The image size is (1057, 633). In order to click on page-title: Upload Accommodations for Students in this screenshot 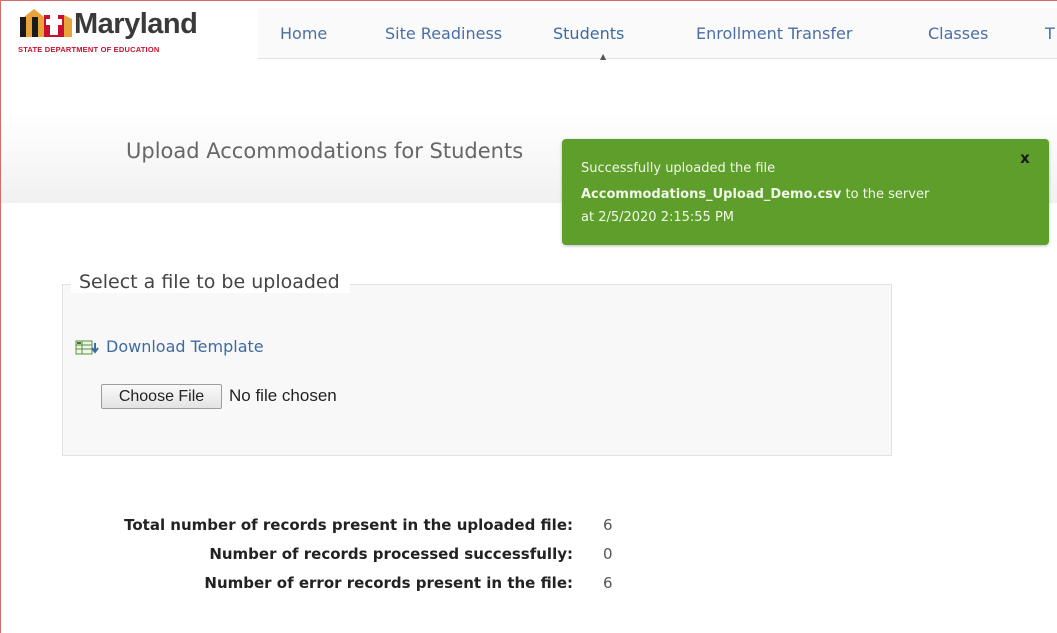, I will do `click(325, 151)`.